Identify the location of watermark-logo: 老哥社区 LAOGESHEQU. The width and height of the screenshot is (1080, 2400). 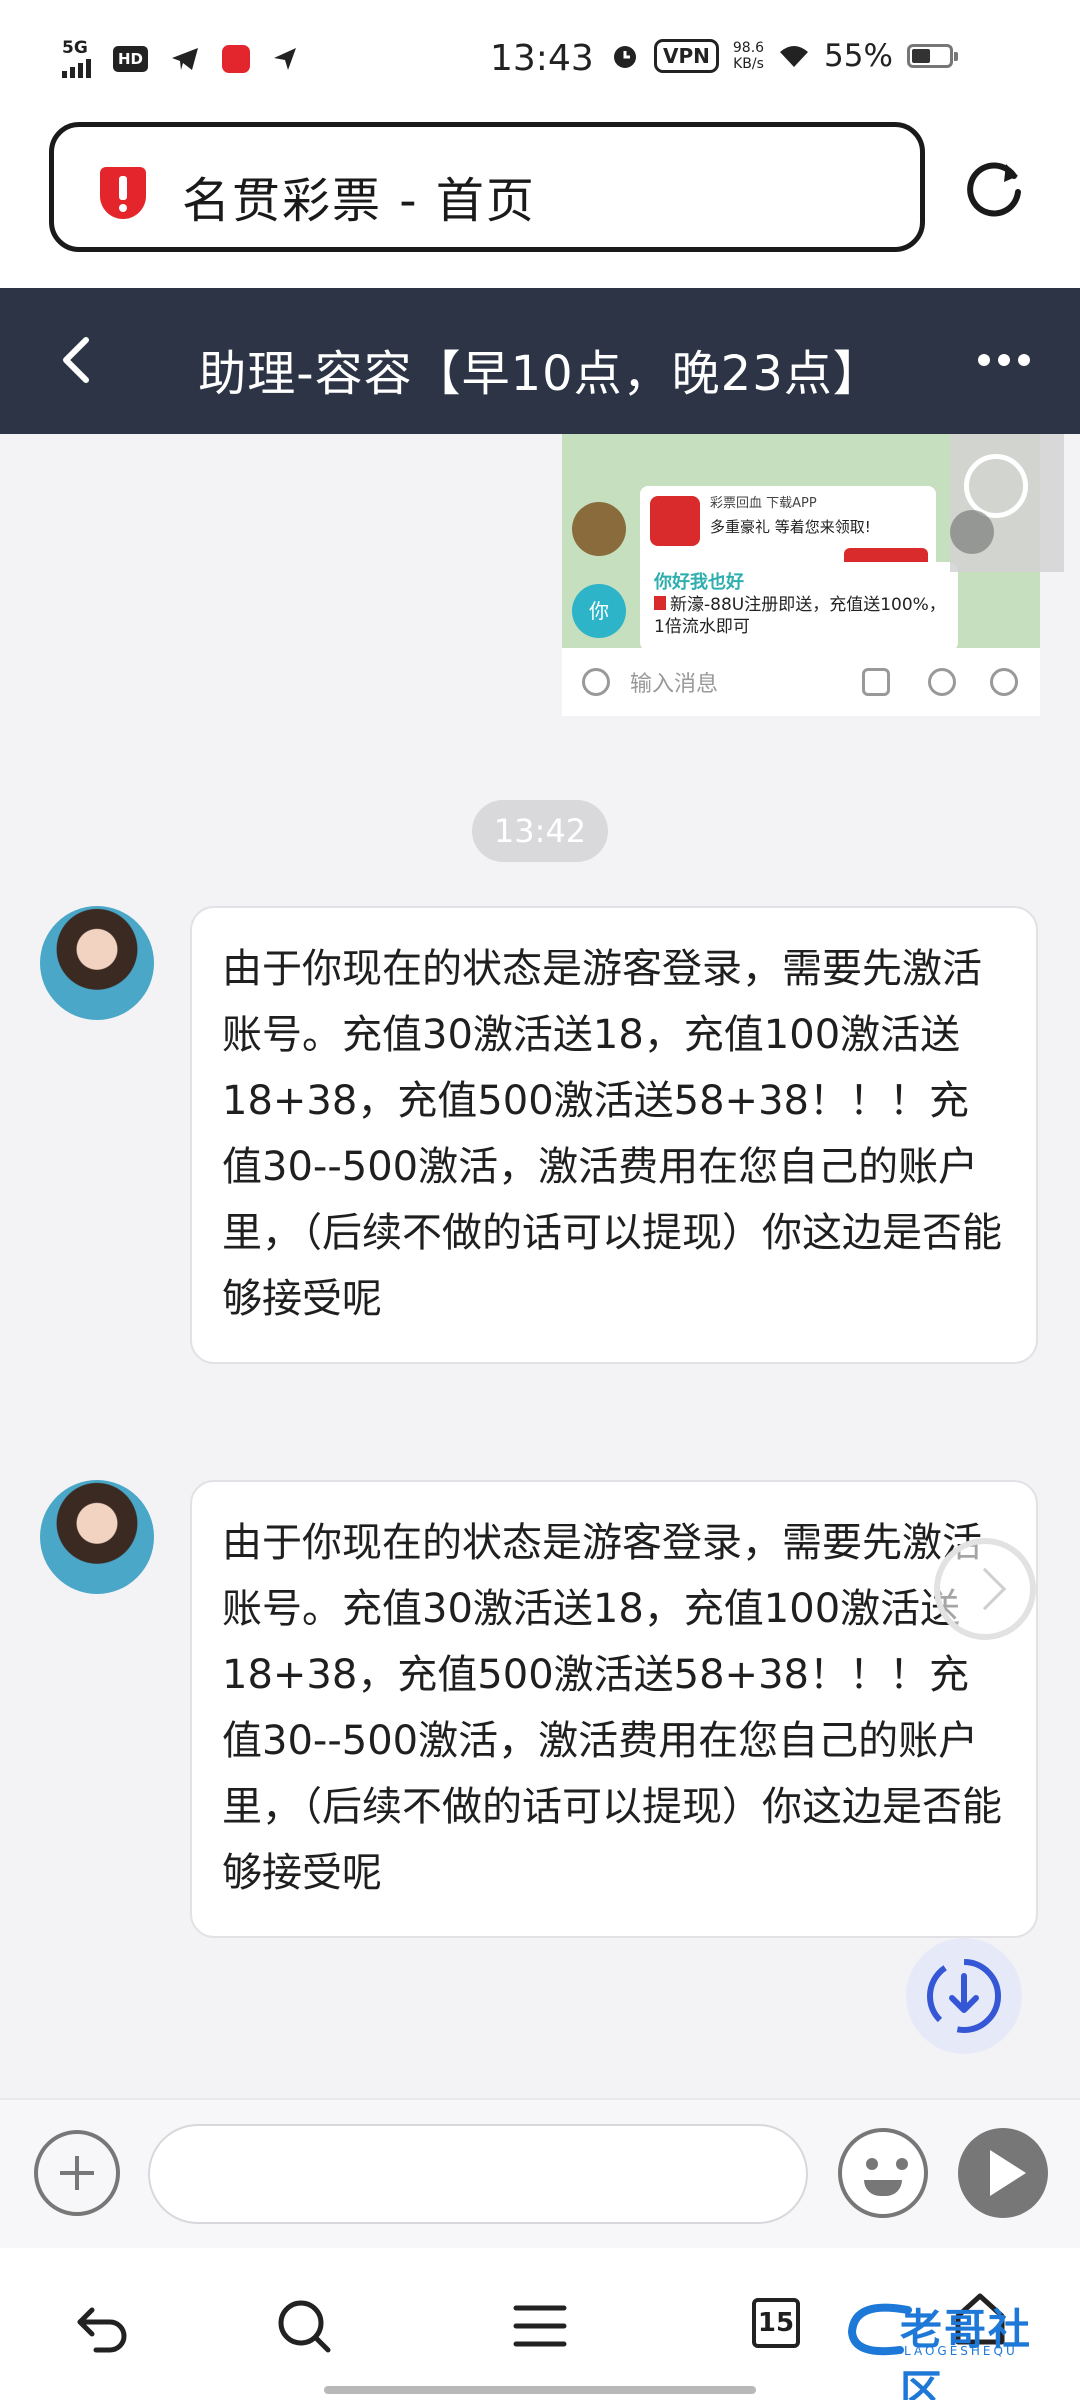
(954, 2344).